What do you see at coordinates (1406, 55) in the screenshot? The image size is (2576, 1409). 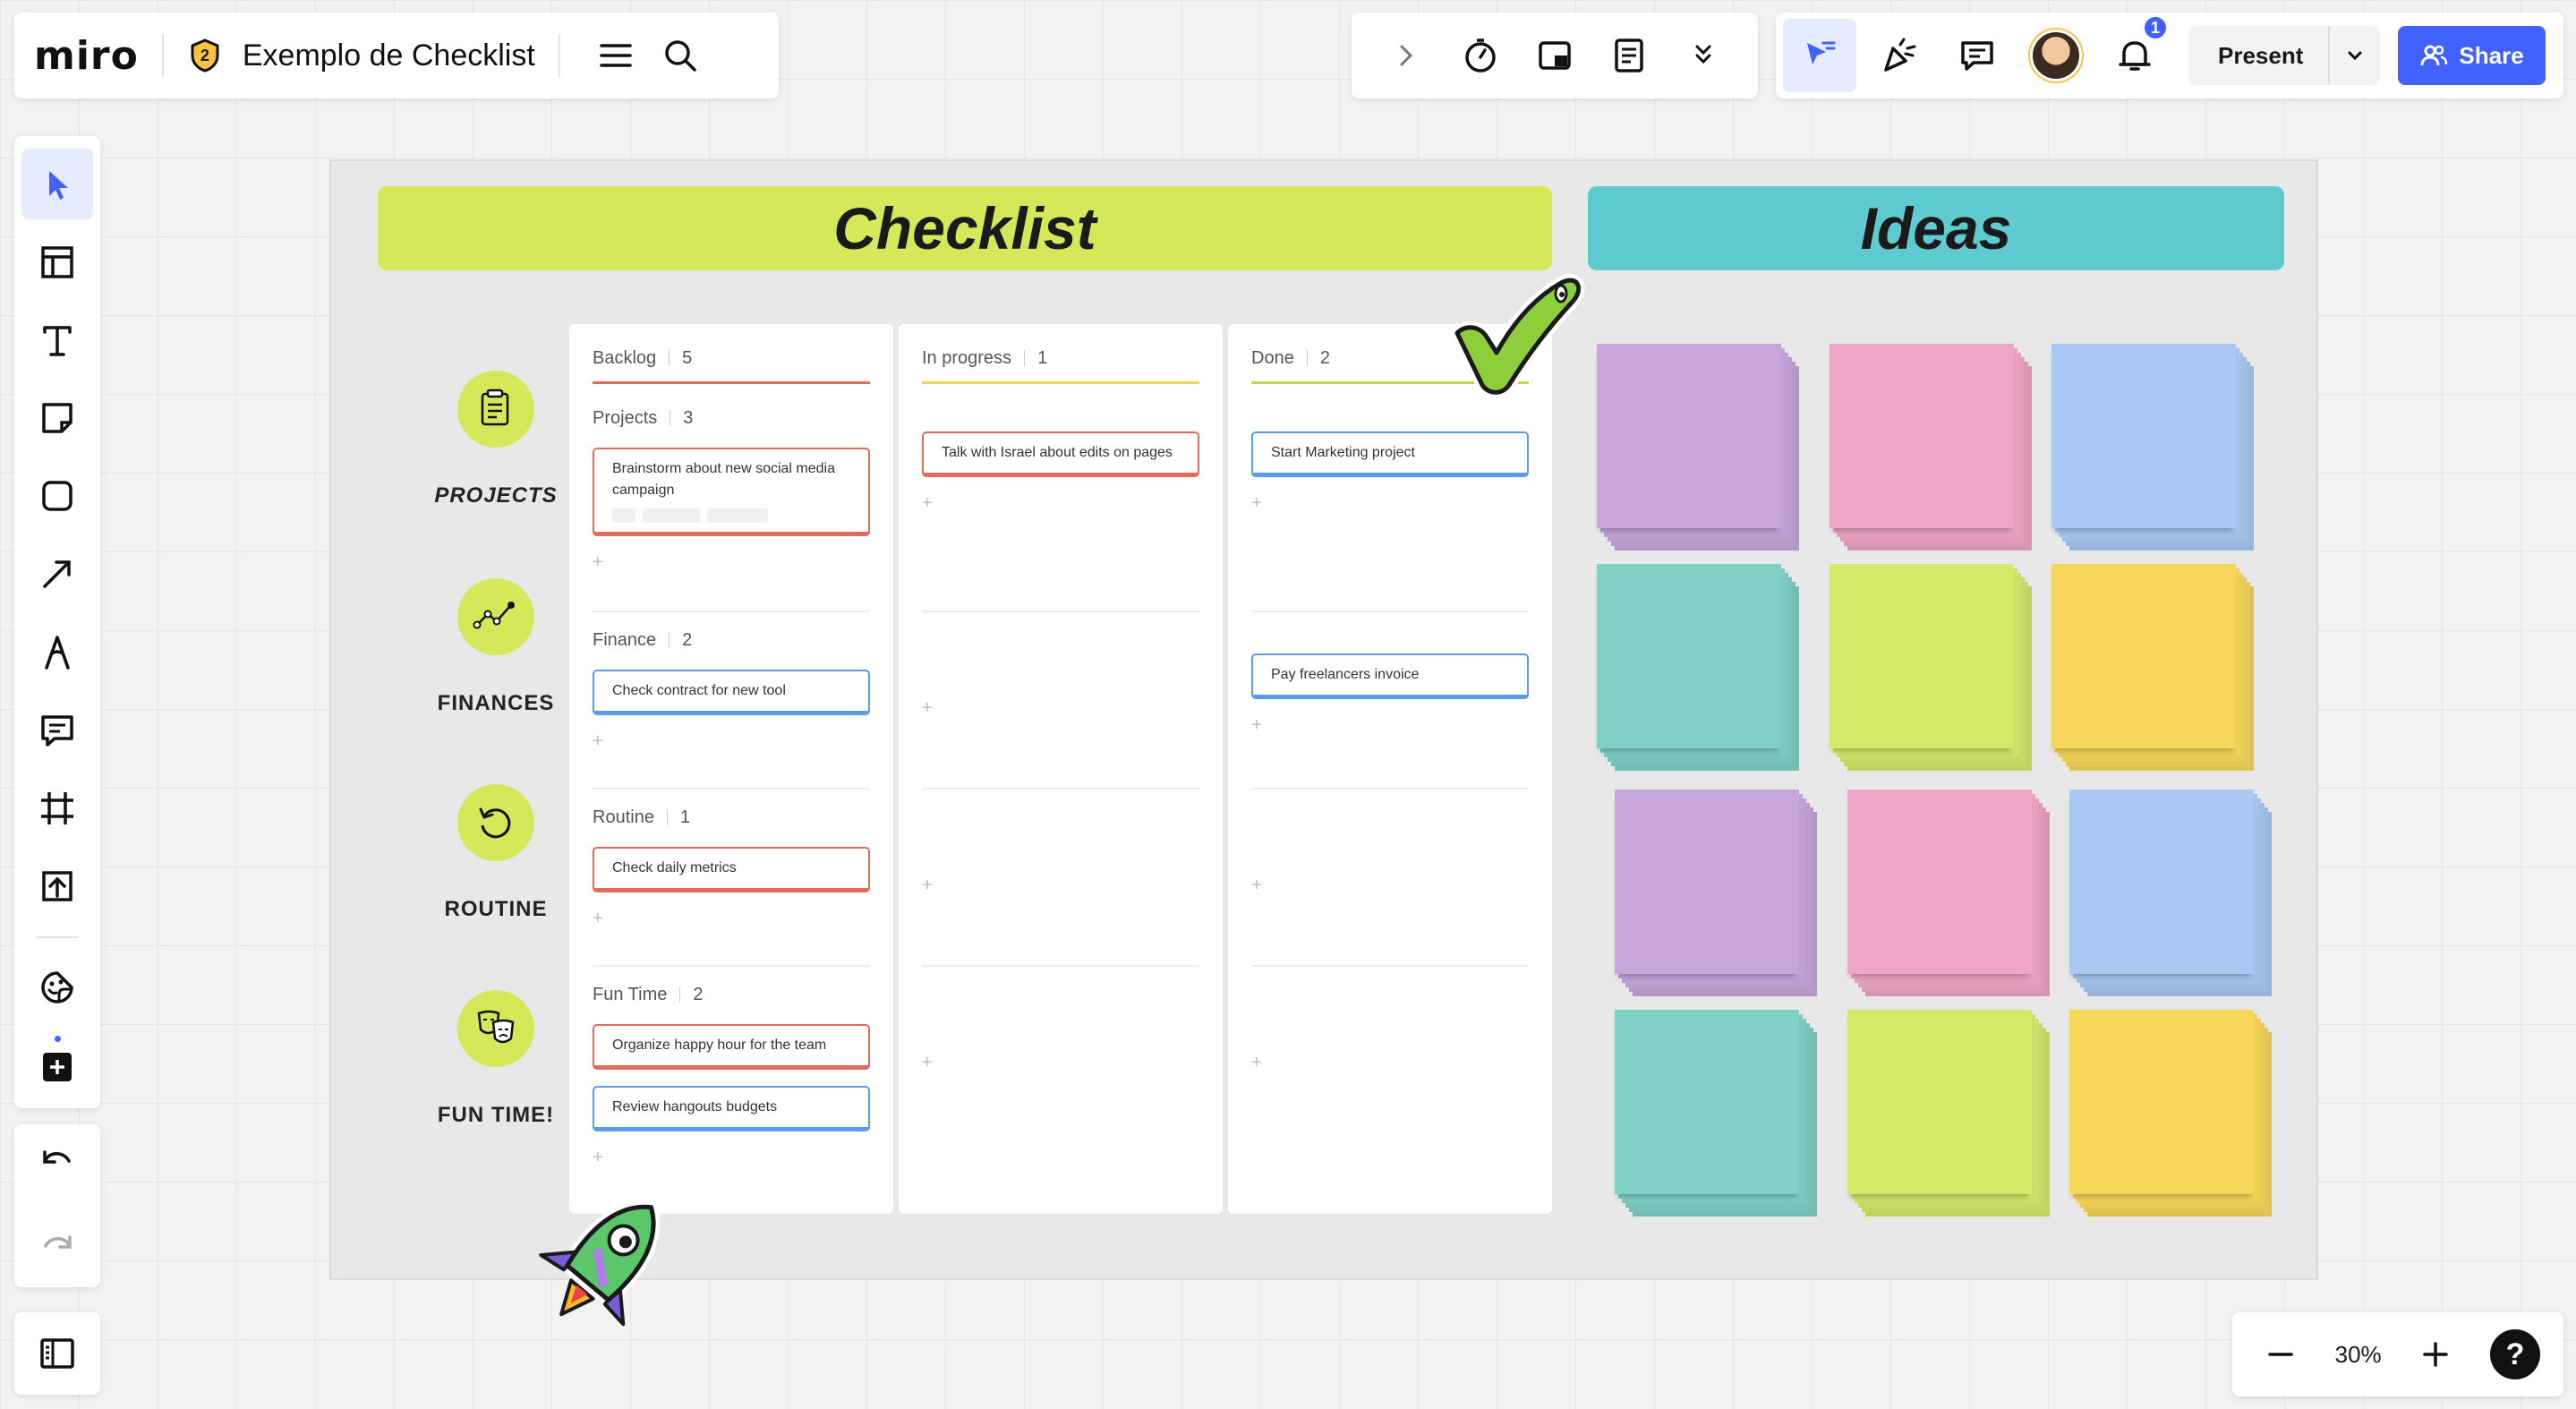 I see `expand-toolbar-button` at bounding box center [1406, 55].